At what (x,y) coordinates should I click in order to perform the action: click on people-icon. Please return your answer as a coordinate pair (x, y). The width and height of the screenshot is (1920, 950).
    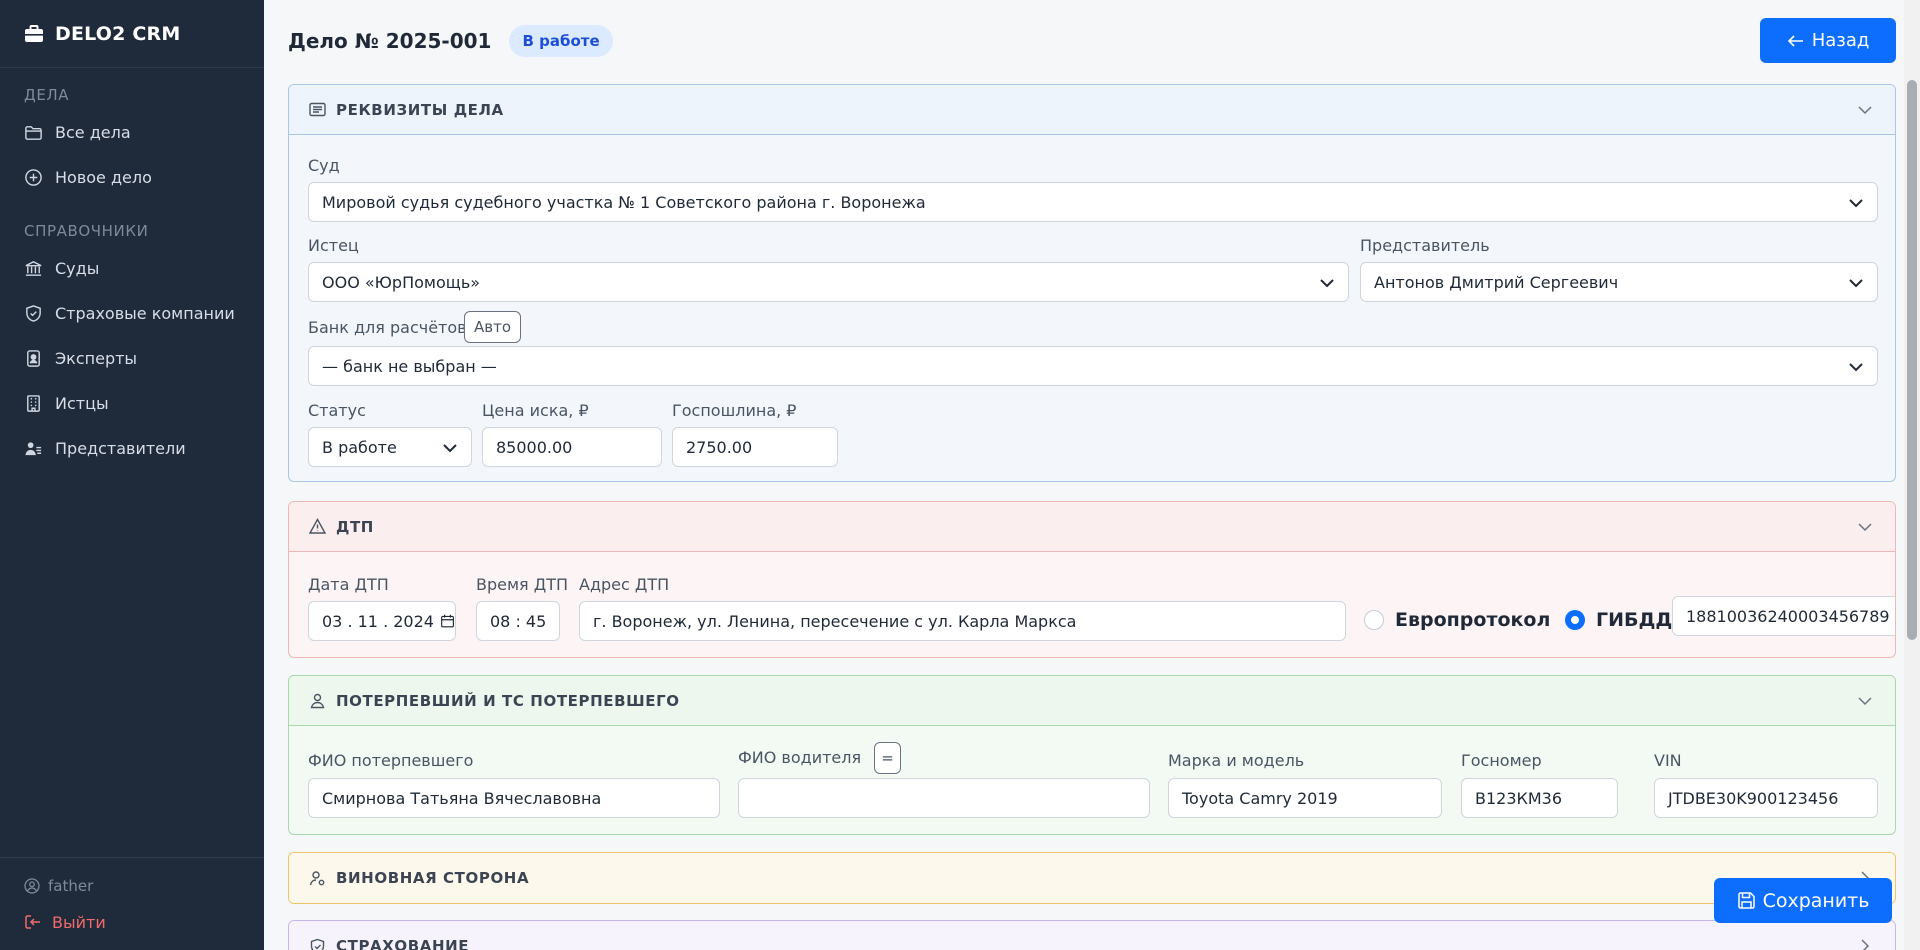
    Looking at the image, I should click on (33, 449).